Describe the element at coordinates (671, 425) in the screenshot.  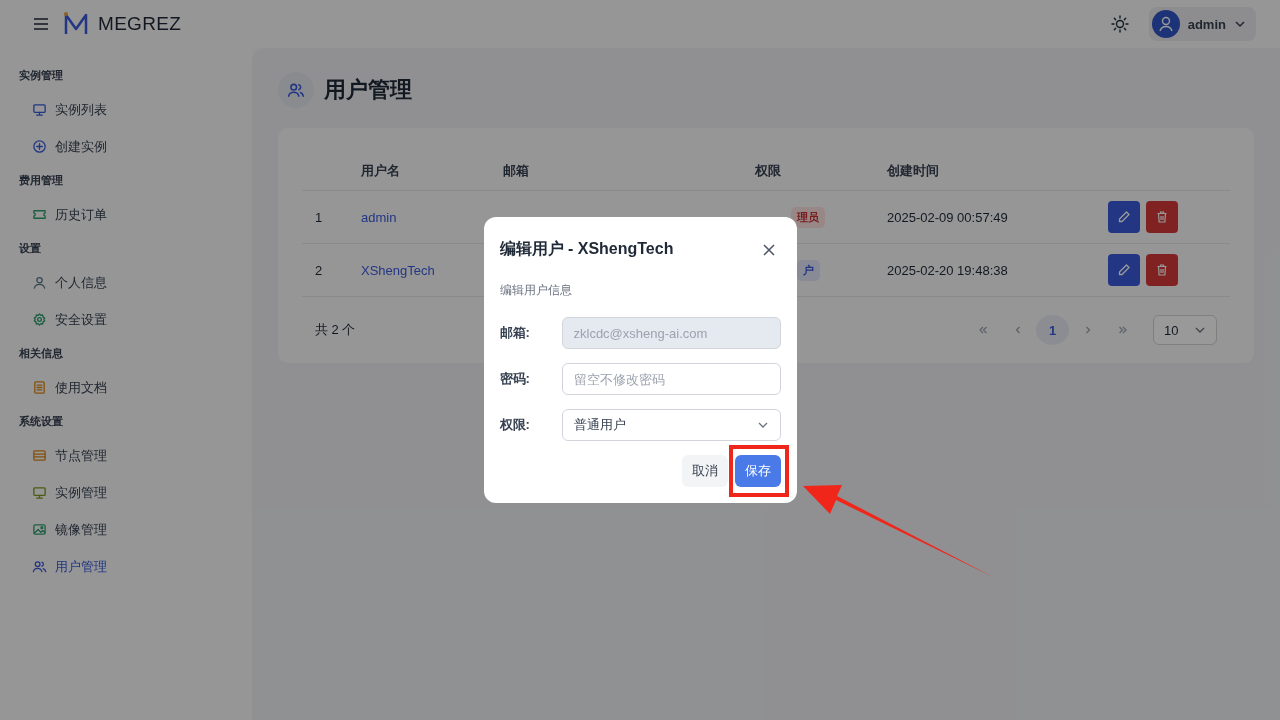
I see `role-select: 普通用户` at that location.